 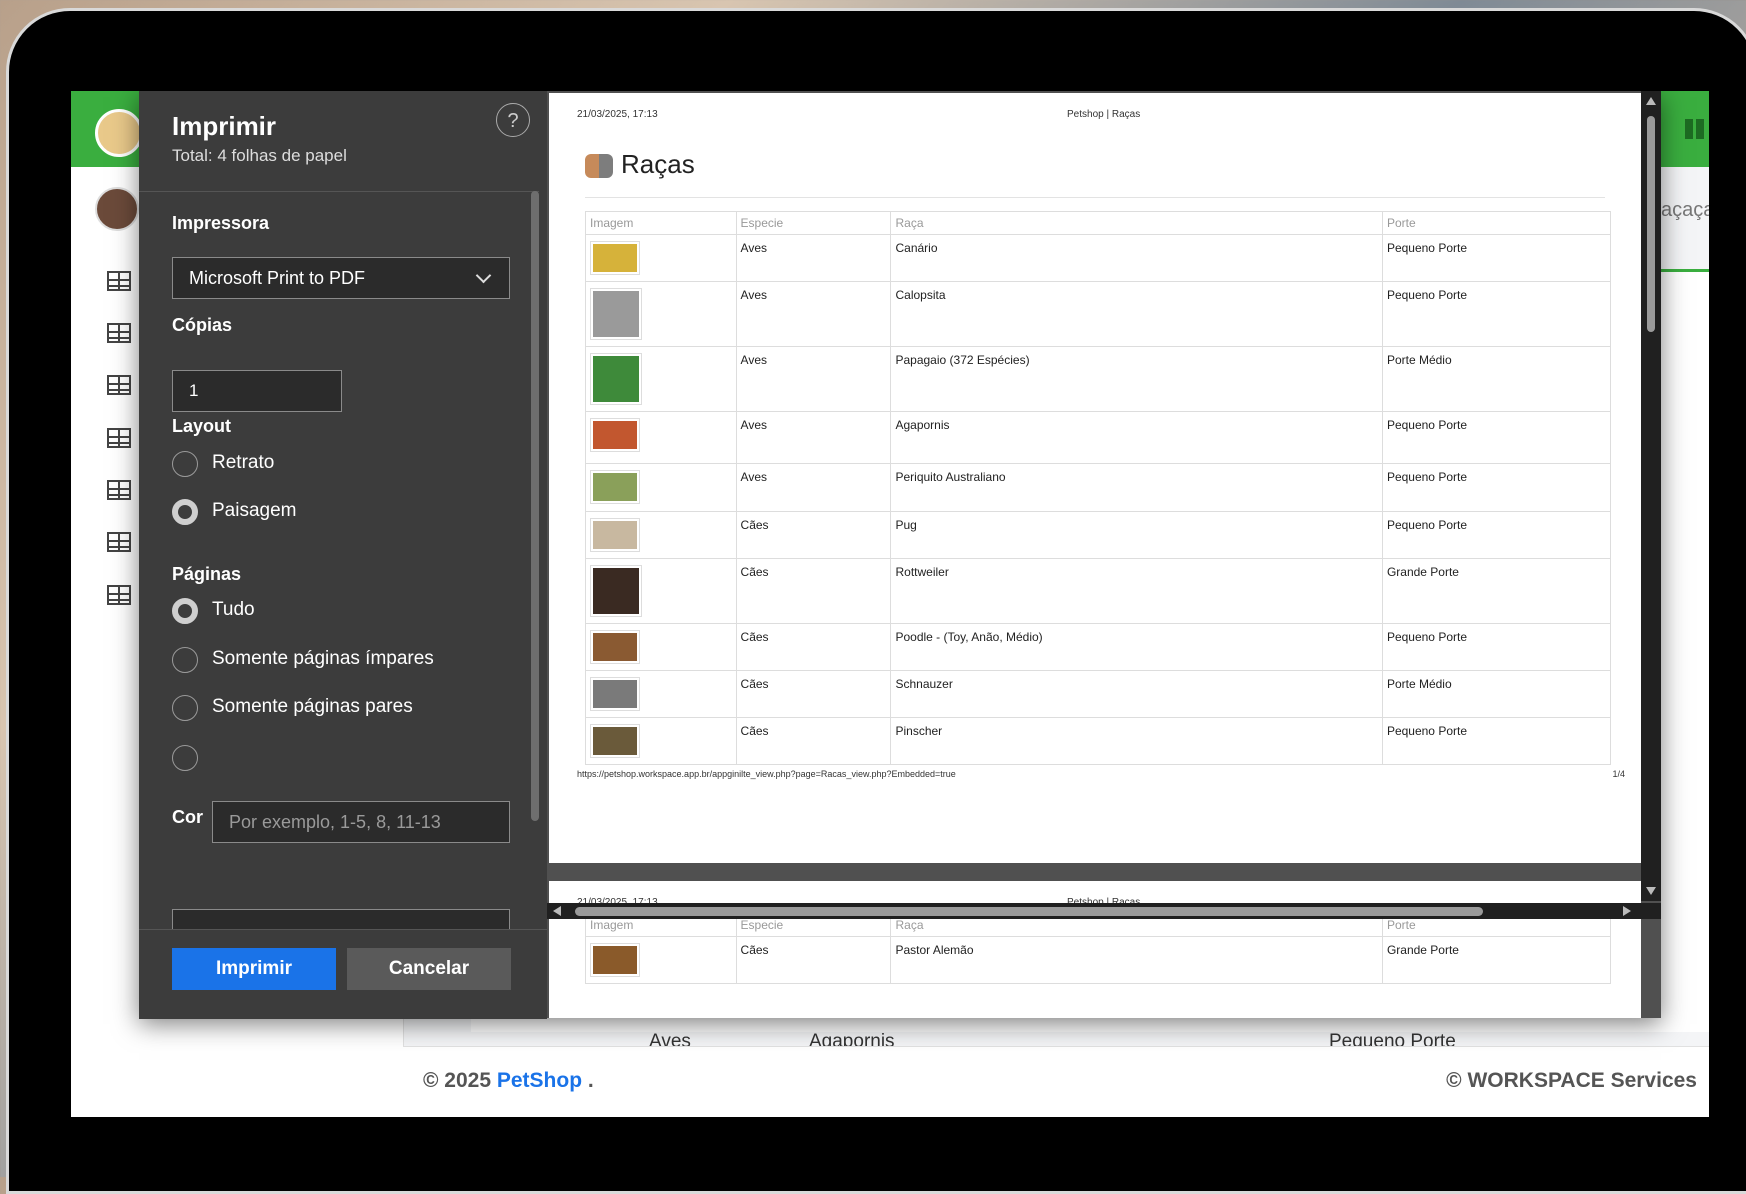 I want to click on scroll-left-icon, so click(x=557, y=911).